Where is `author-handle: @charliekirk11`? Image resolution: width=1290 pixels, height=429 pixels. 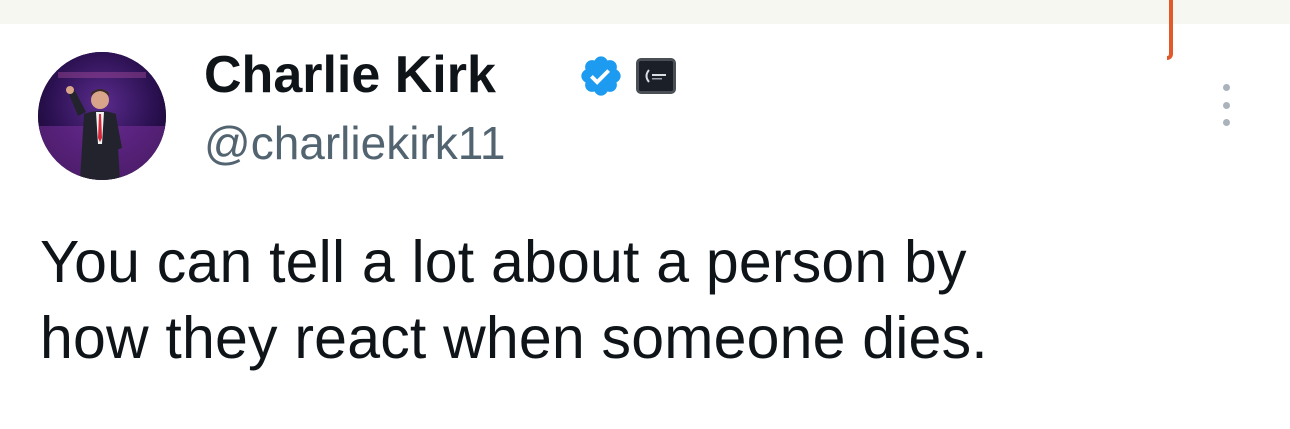 author-handle: @charliekirk11 is located at coordinates (355, 143).